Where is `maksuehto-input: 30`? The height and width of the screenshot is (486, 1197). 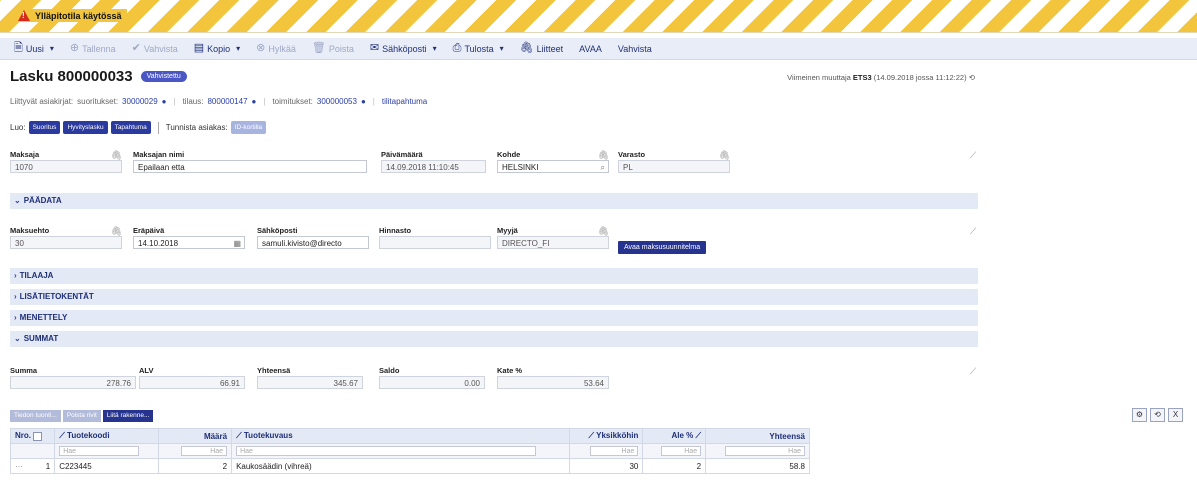
maksuehto-input: 30 is located at coordinates (66, 242).